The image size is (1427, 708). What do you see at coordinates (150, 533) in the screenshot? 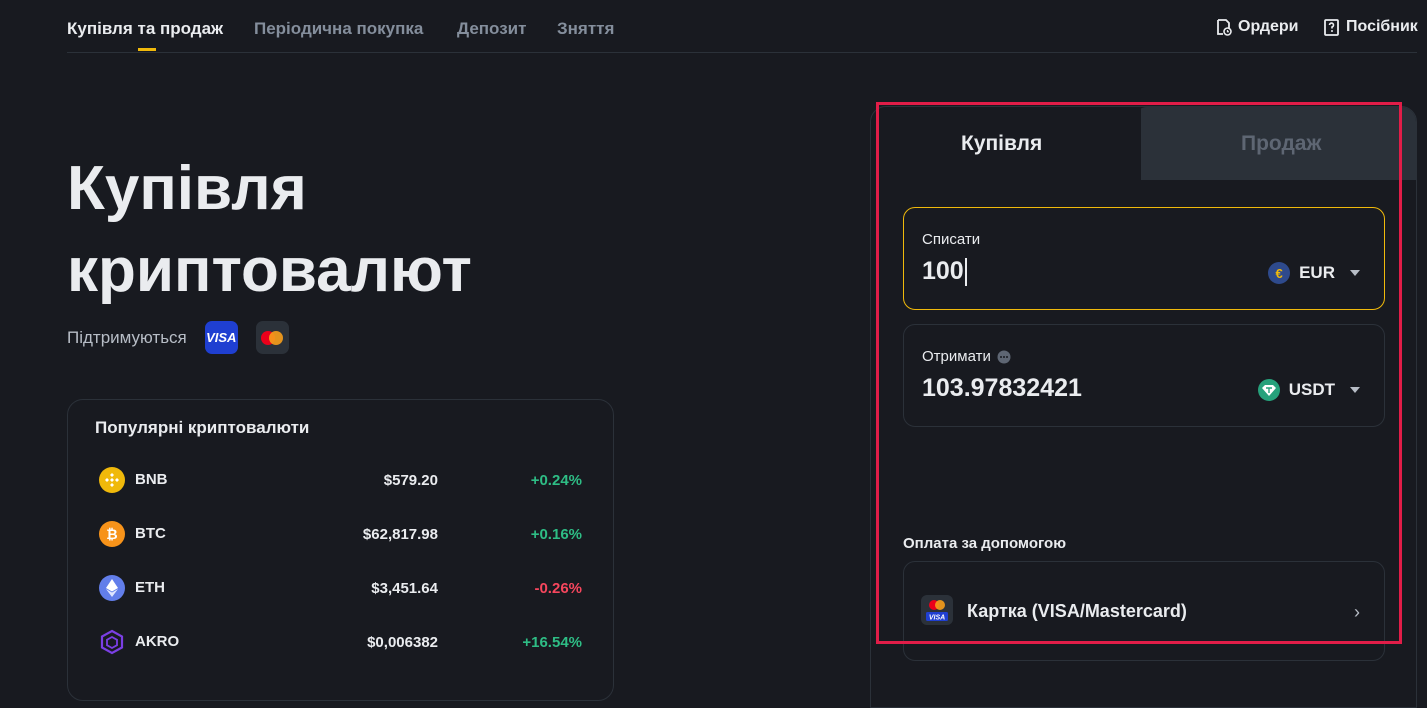
I see `coin-name: BTC` at bounding box center [150, 533].